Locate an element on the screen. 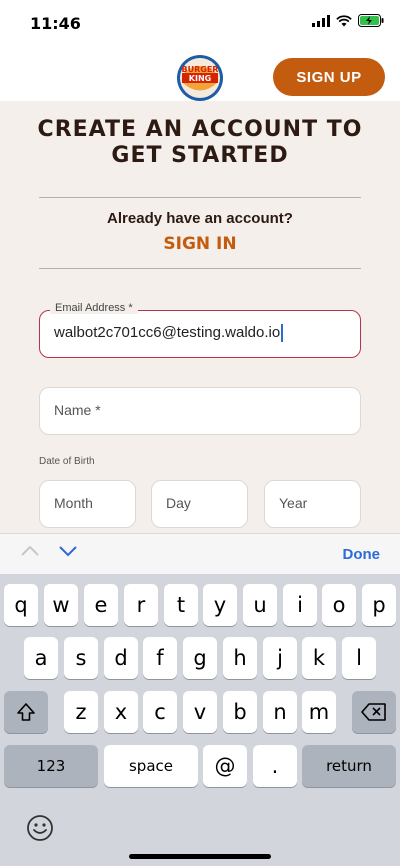 The width and height of the screenshot is (400, 866). shift-arrow-icon is located at coordinates (26, 712).